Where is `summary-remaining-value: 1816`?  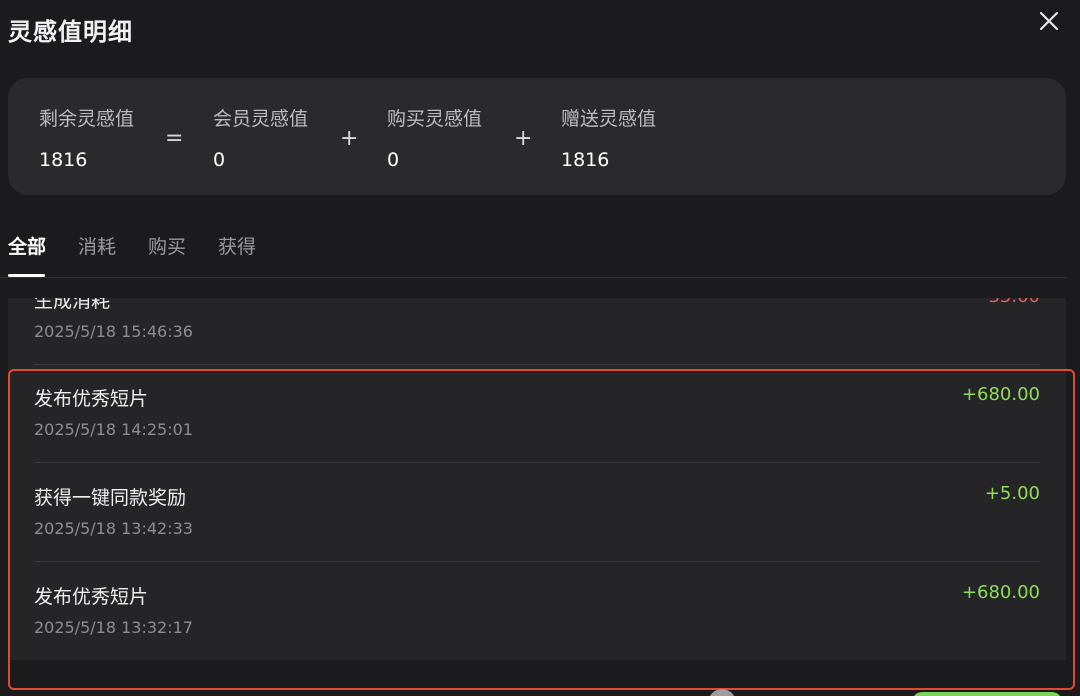 summary-remaining-value: 1816 is located at coordinates (63, 160).